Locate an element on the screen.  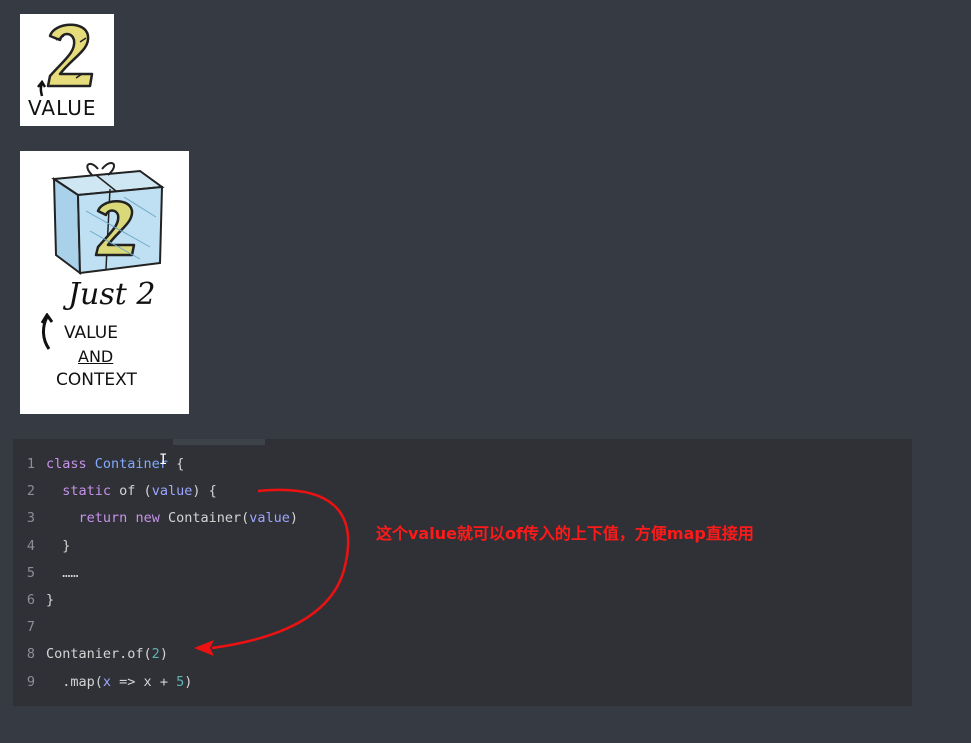
code-line: 7 is located at coordinates (462, 627).